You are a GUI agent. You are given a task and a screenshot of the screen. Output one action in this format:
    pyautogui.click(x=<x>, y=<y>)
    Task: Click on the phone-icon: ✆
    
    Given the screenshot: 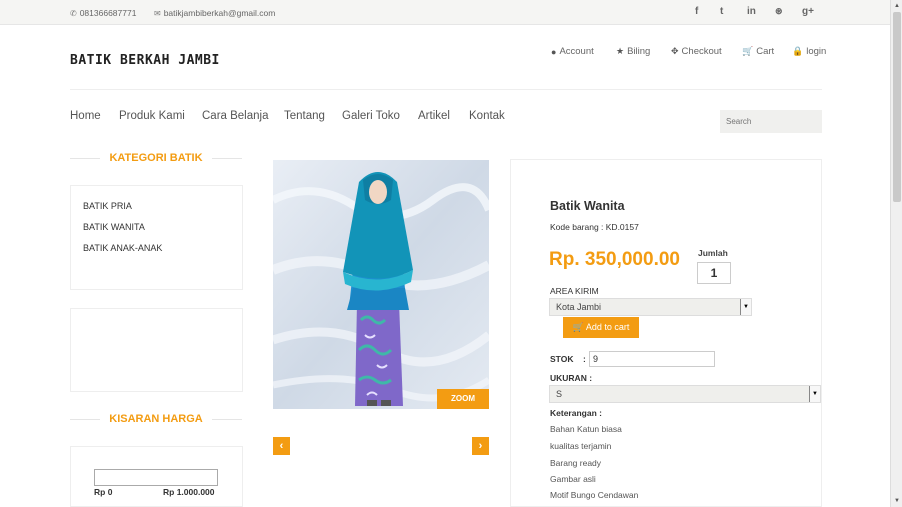 What is the action you would take?
    pyautogui.click(x=73, y=13)
    